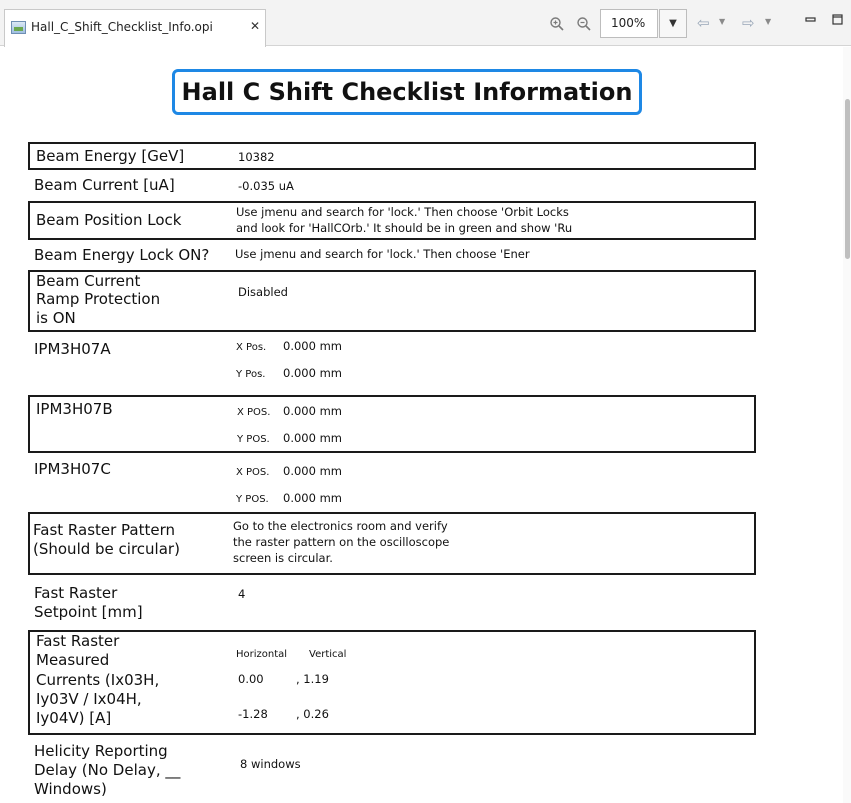  What do you see at coordinates (392, 603) in the screenshot?
I see `fast-raster-setpoint-row: Fast Raster Setpoint [mm] 4` at bounding box center [392, 603].